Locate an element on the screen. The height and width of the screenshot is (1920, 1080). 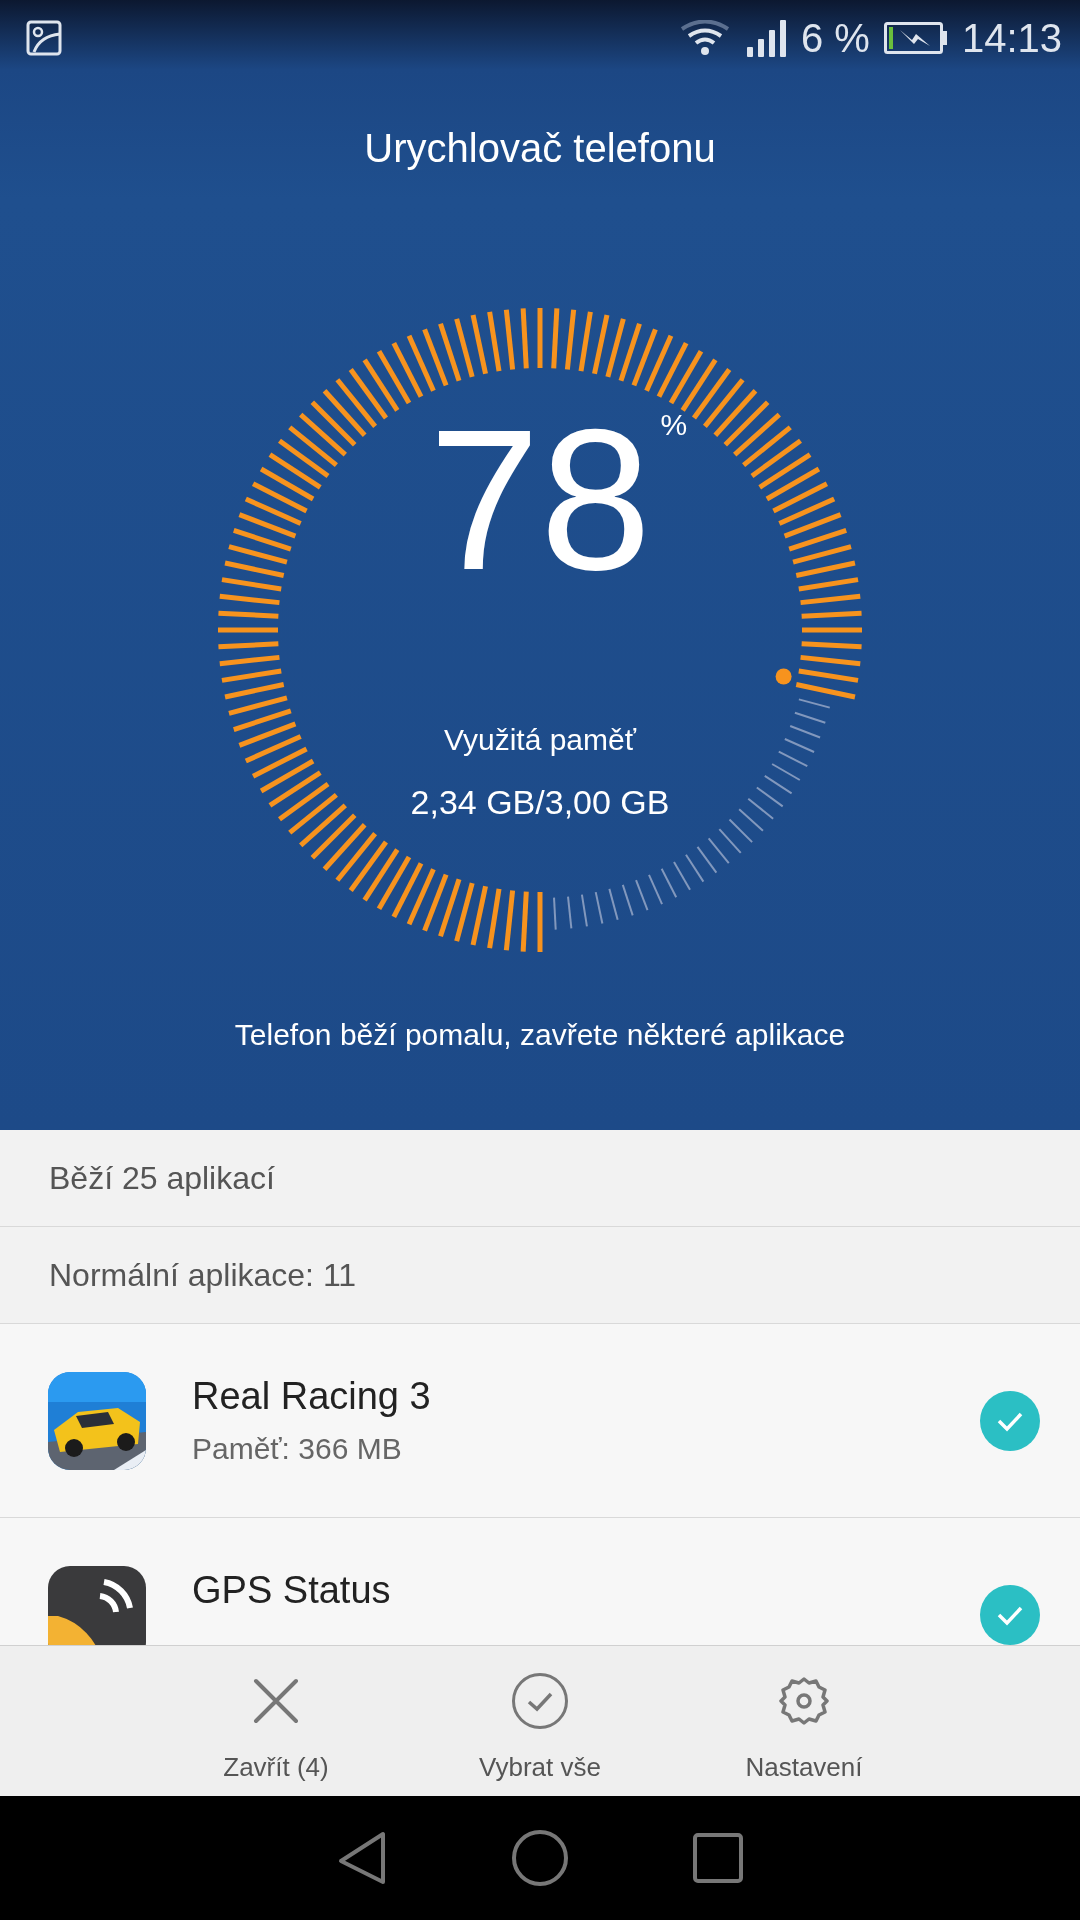
signal-icon is located at coordinates (765, 38).